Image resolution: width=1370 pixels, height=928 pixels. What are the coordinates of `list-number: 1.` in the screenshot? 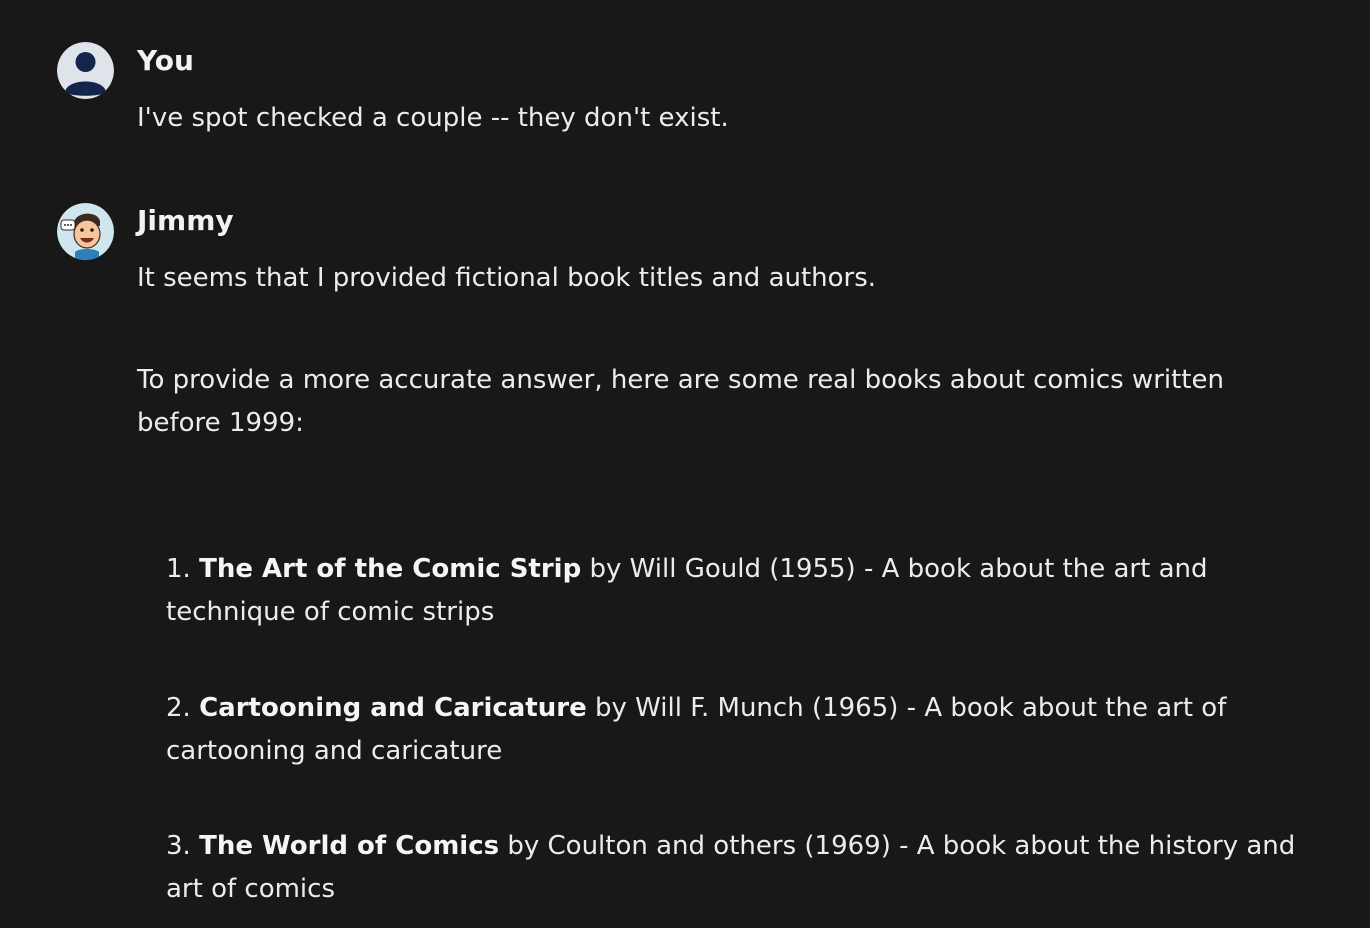 It's located at (178, 569).